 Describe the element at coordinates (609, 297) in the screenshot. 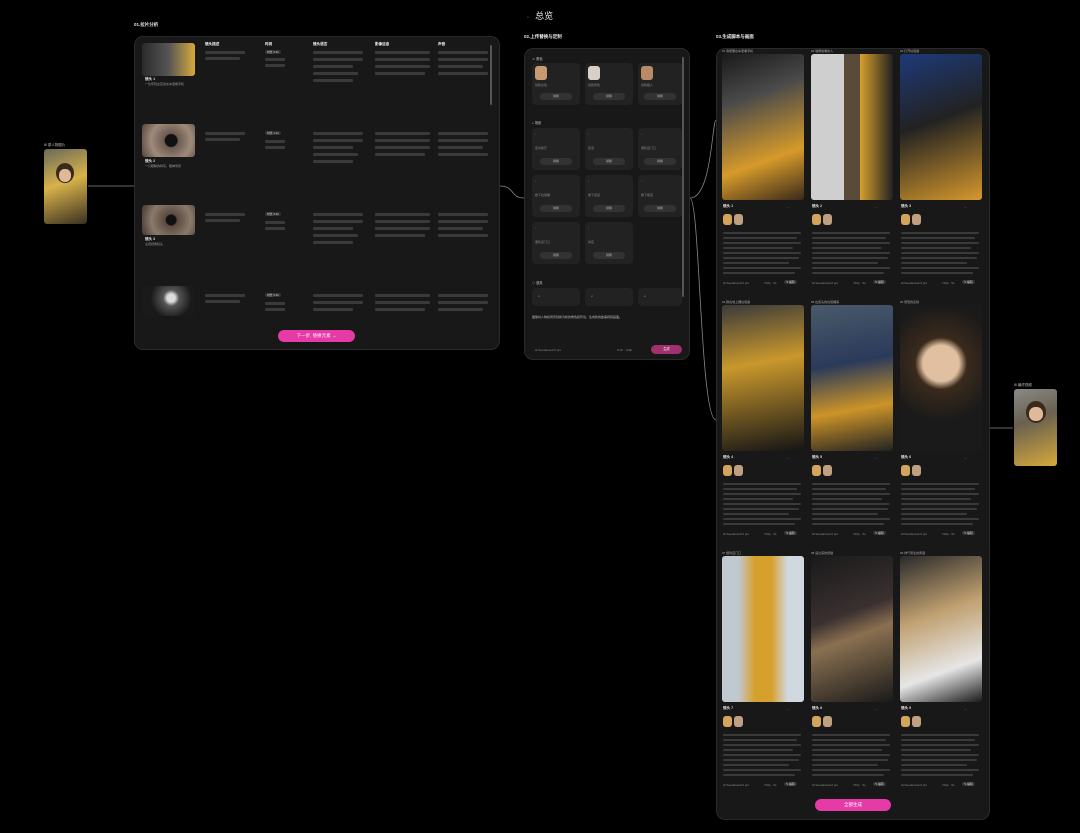

I see `prop-card-2: ⌀` at that location.